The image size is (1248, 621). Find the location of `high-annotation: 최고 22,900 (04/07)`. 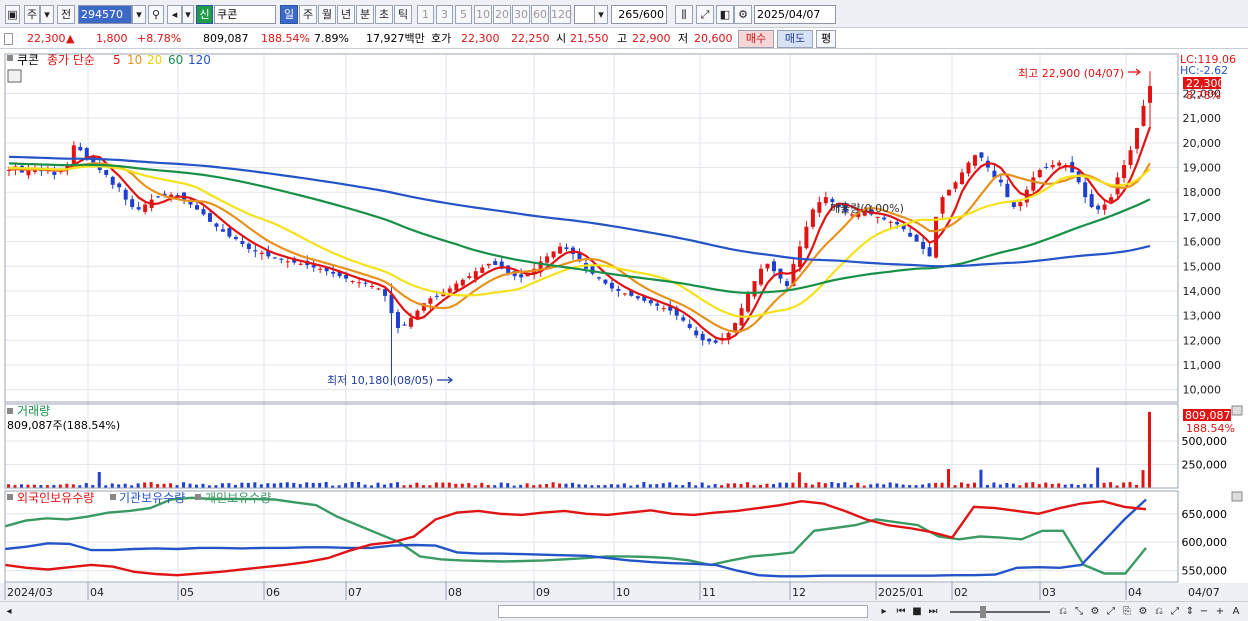

high-annotation: 최고 22,900 (04/07) is located at coordinates (1071, 73).